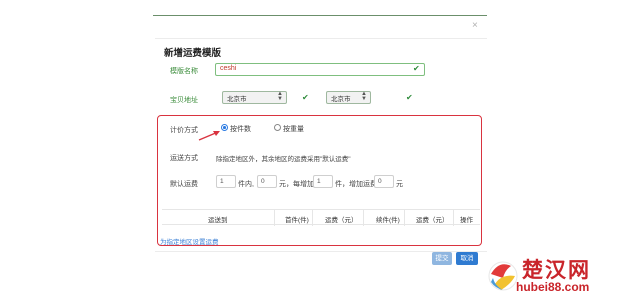 The image size is (640, 300). I want to click on col-action: 操作, so click(466, 220).